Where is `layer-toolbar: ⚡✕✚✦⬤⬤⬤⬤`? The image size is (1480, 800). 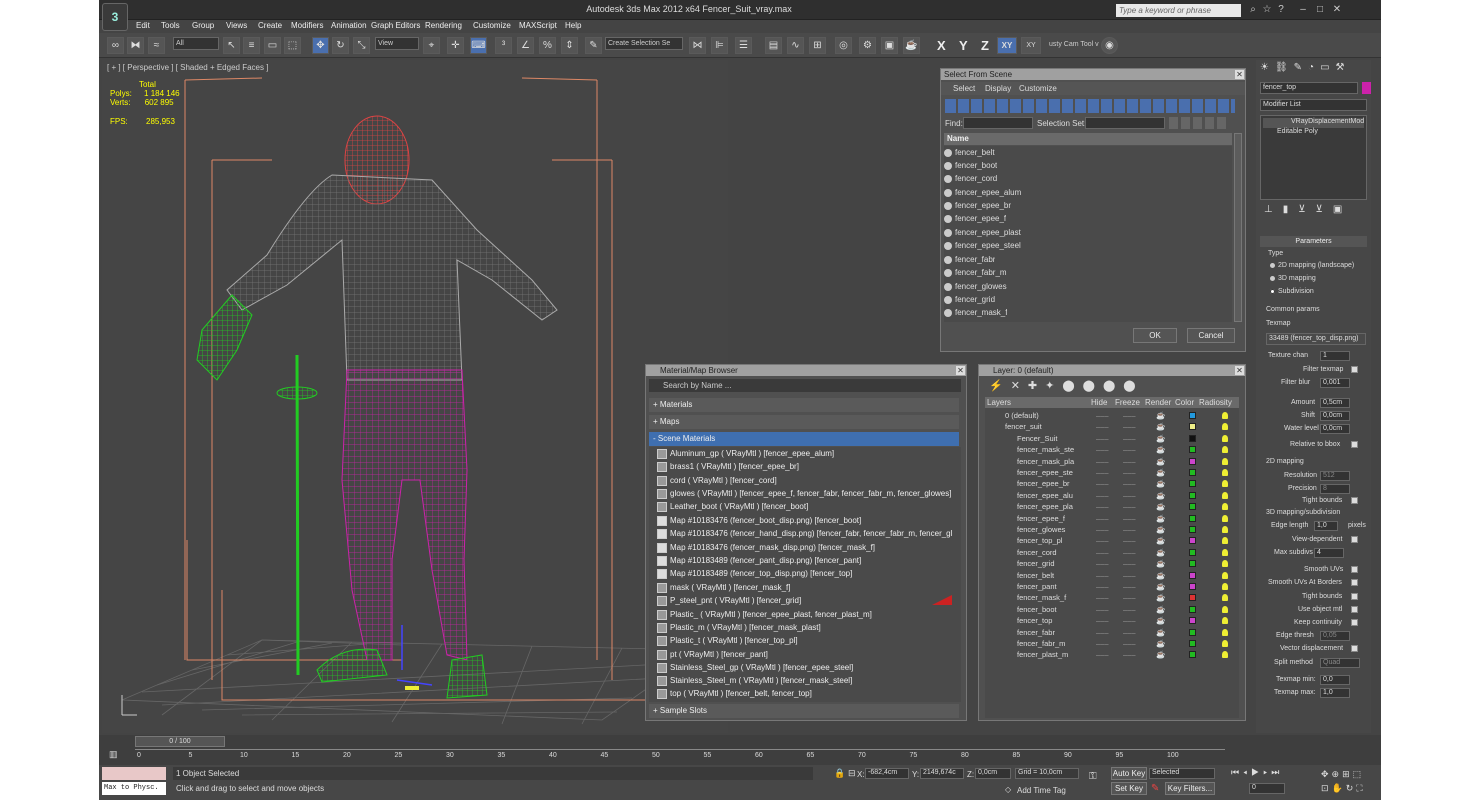 layer-toolbar: ⚡✕✚✦⬤⬤⬤⬤ is located at coordinates (1062, 386).